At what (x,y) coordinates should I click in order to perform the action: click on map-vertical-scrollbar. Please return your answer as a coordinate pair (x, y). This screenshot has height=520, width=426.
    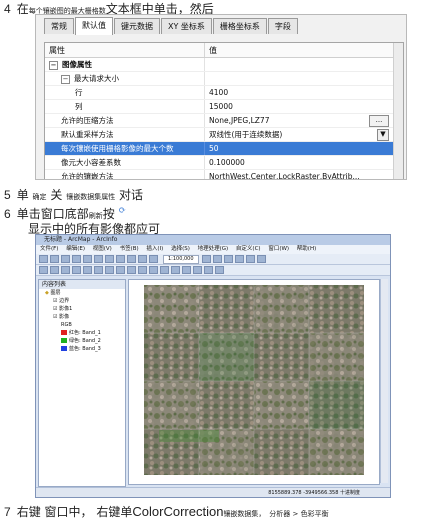
    Looking at the image, I should click on (384, 381).